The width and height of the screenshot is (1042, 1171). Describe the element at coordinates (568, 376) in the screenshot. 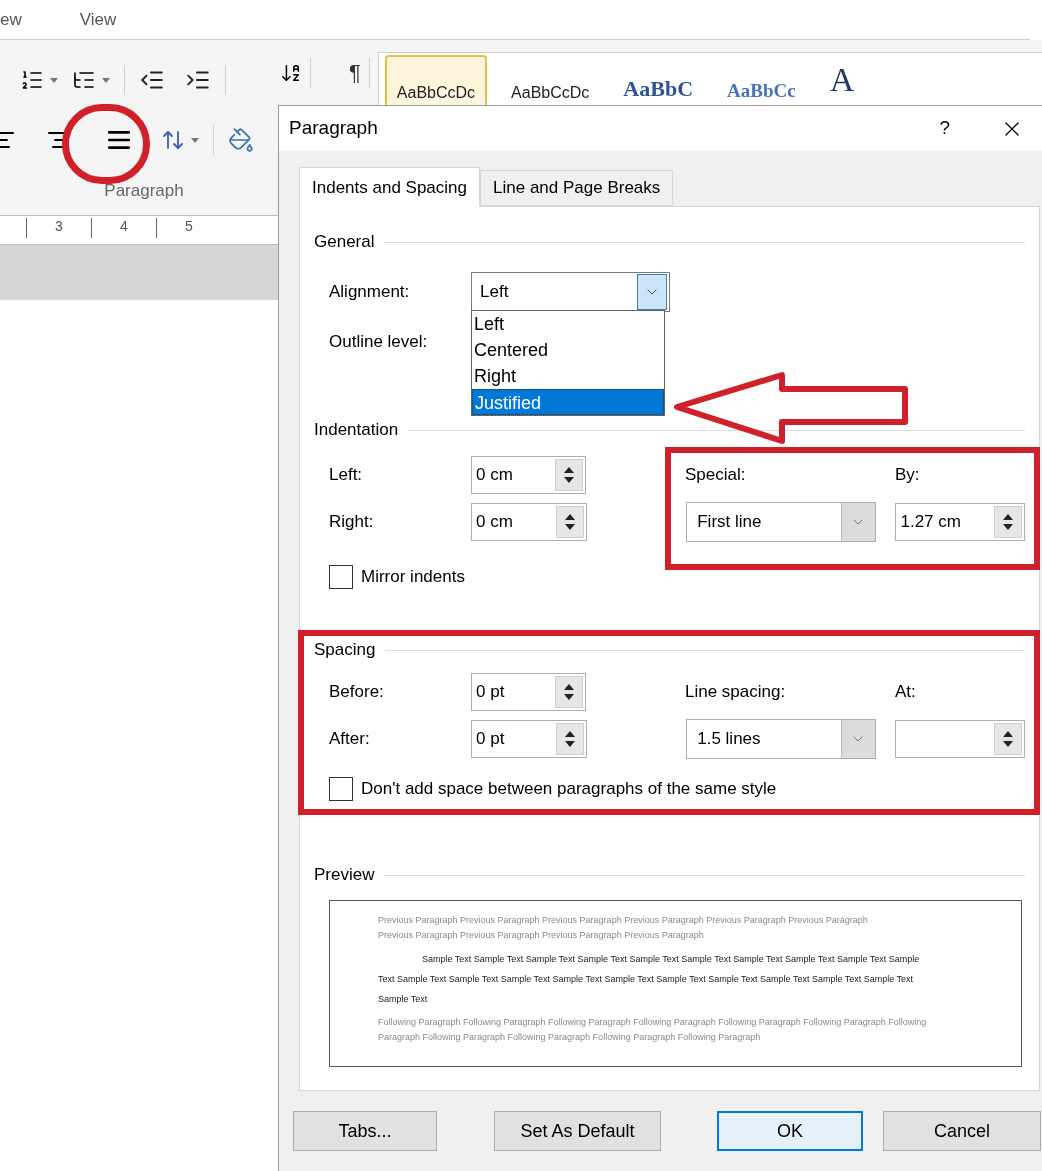

I see `dropdown-option: Right` at that location.